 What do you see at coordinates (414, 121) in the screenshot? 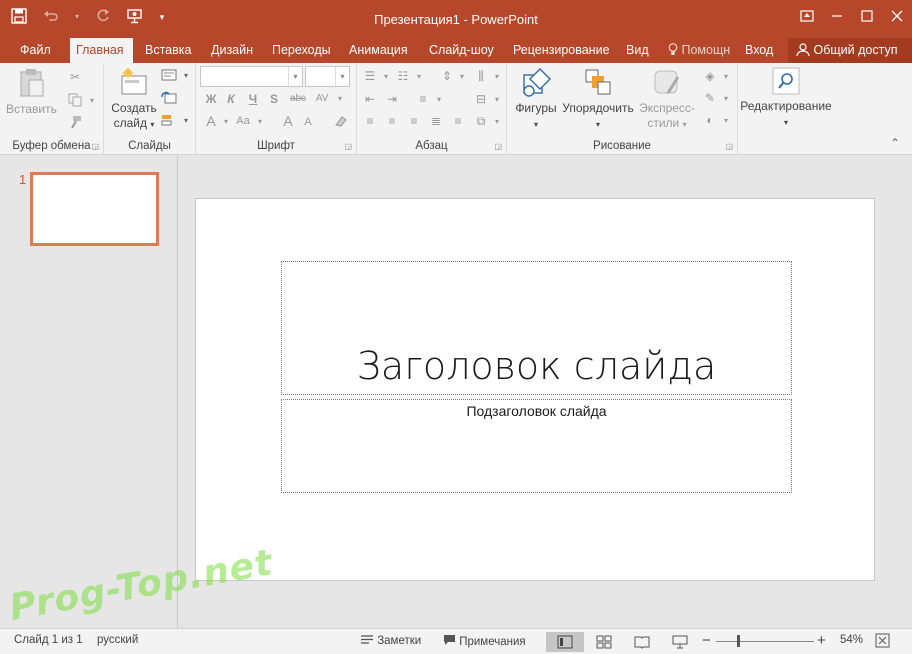
I see `align-right-icon: ≡` at bounding box center [414, 121].